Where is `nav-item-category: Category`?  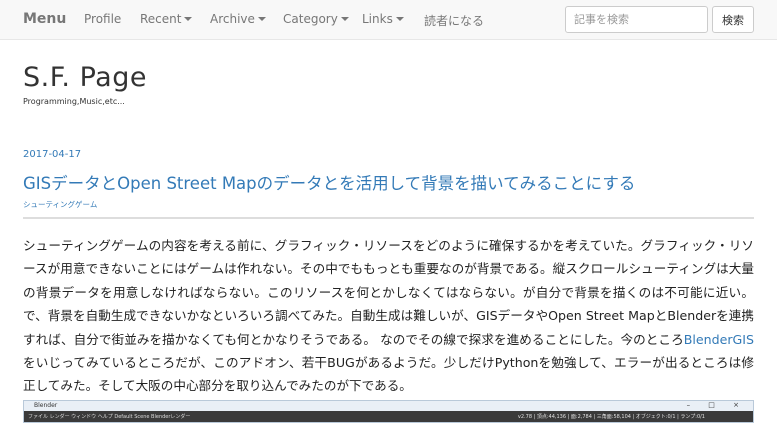 nav-item-category: Category is located at coordinates (316, 19).